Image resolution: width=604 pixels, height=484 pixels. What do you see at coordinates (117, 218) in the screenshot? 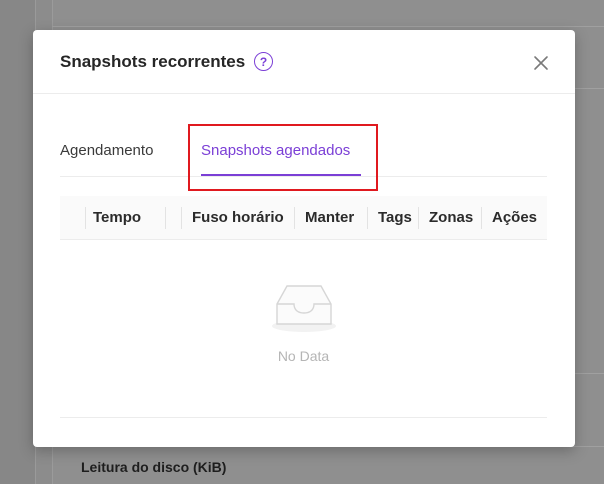
I see `column-header-tempo: Tempo` at bounding box center [117, 218].